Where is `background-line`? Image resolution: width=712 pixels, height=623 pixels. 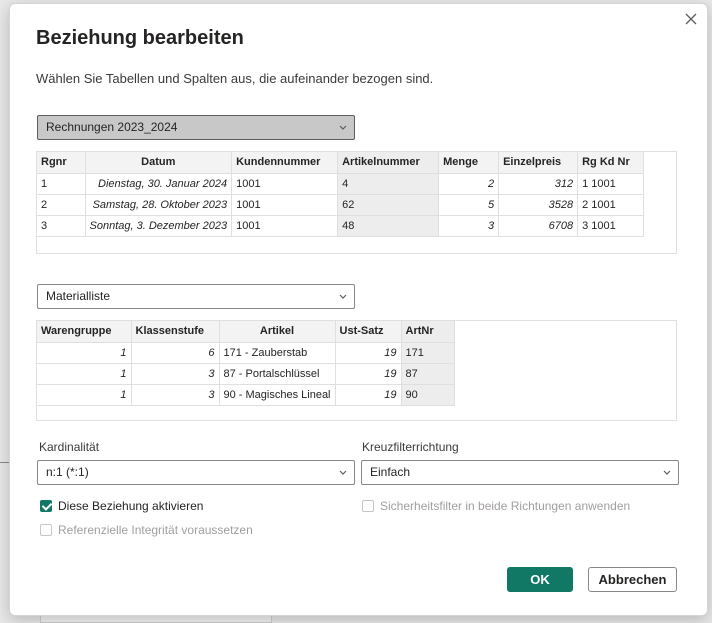
background-line is located at coordinates (4, 462).